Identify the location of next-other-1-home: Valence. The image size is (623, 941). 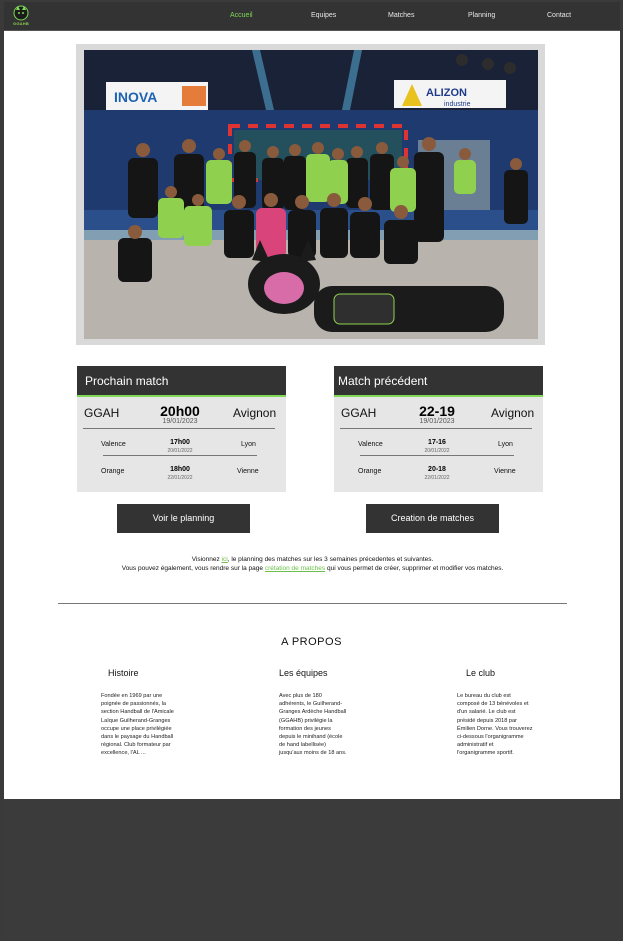
(113, 444).